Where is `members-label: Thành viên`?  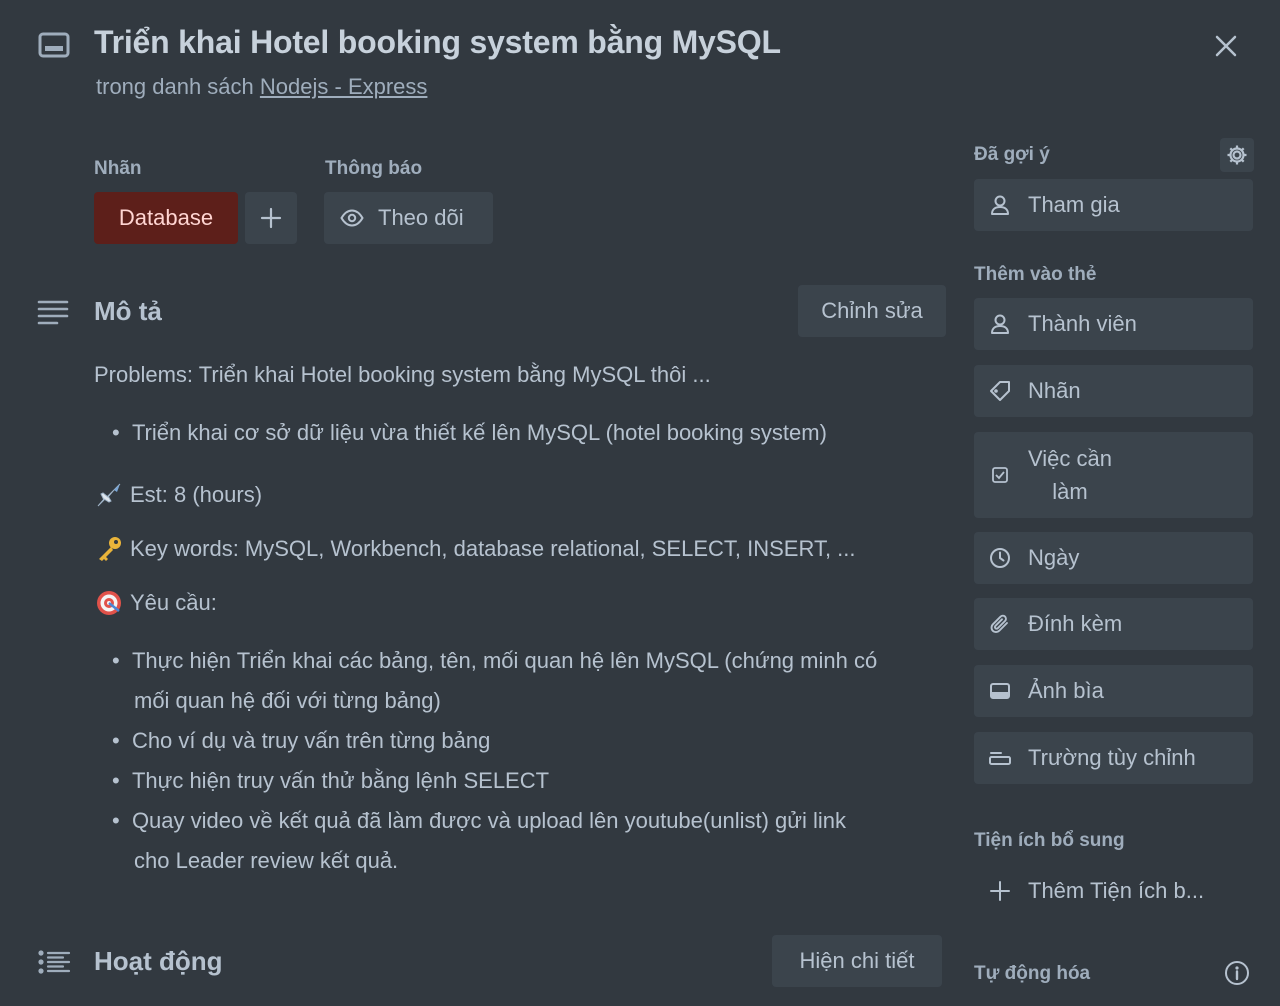
members-label: Thành viên is located at coordinates (1082, 323).